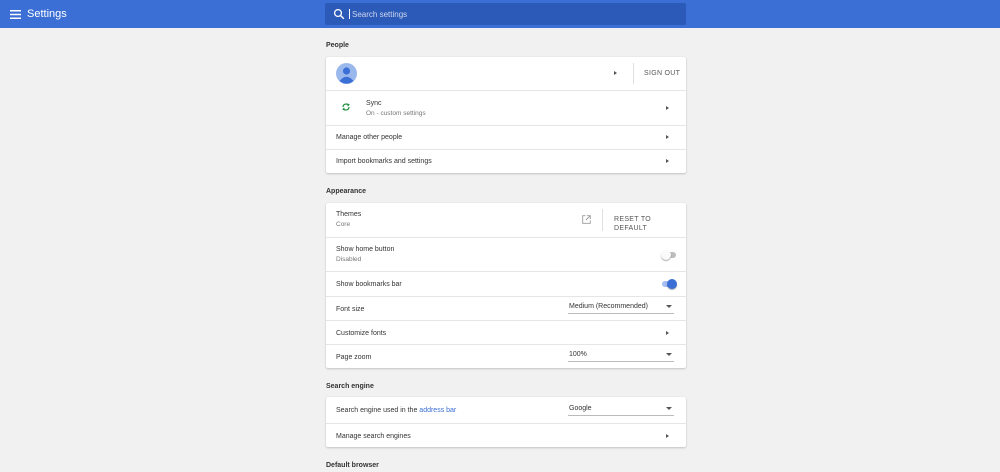  I want to click on search-engine-value: Google, so click(580, 408).